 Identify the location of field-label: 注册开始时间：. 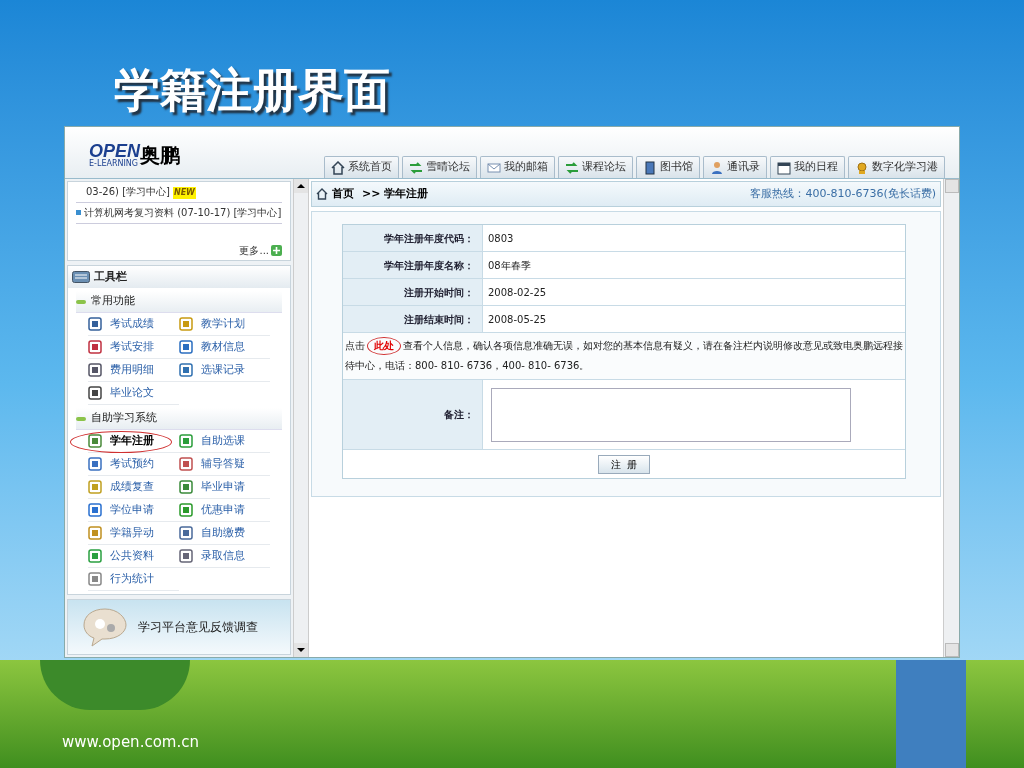
(413, 292).